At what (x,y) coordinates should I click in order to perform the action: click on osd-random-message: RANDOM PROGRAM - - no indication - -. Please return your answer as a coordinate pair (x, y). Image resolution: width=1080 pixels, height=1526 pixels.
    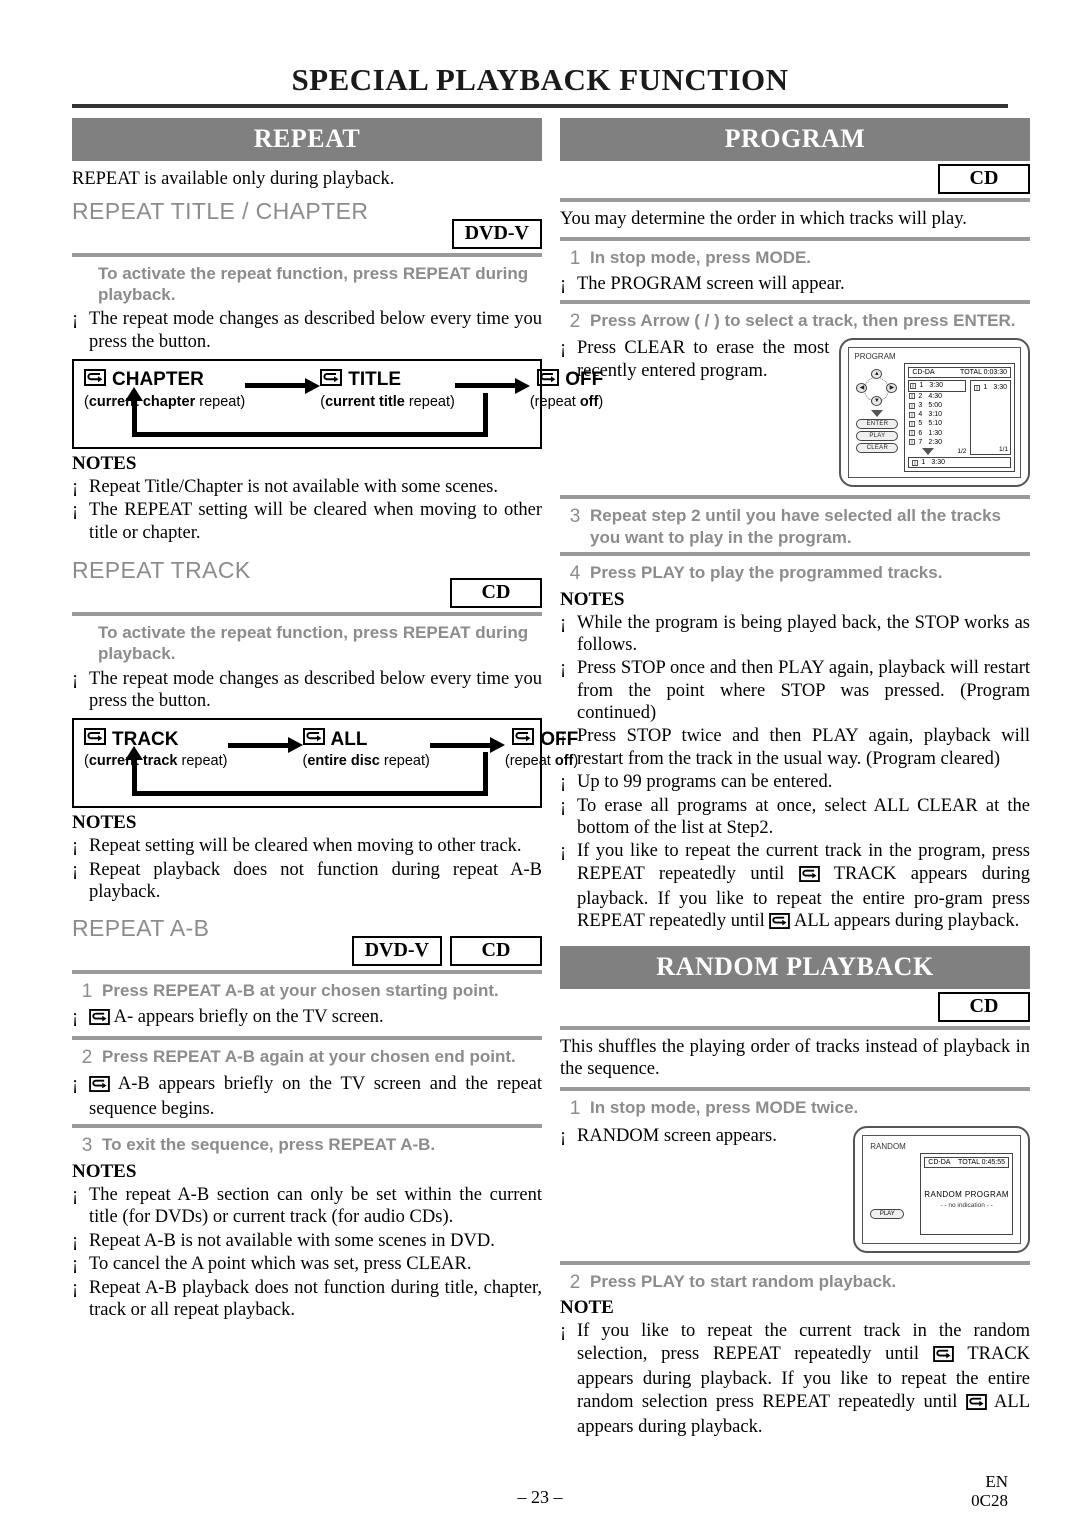
    Looking at the image, I should click on (966, 1200).